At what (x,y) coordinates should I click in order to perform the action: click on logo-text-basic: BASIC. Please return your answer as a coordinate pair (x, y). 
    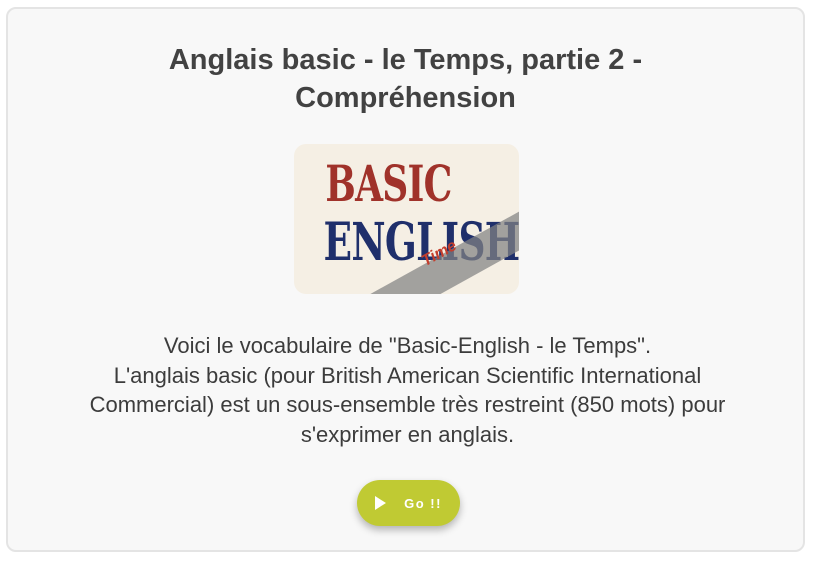
    Looking at the image, I should click on (388, 183).